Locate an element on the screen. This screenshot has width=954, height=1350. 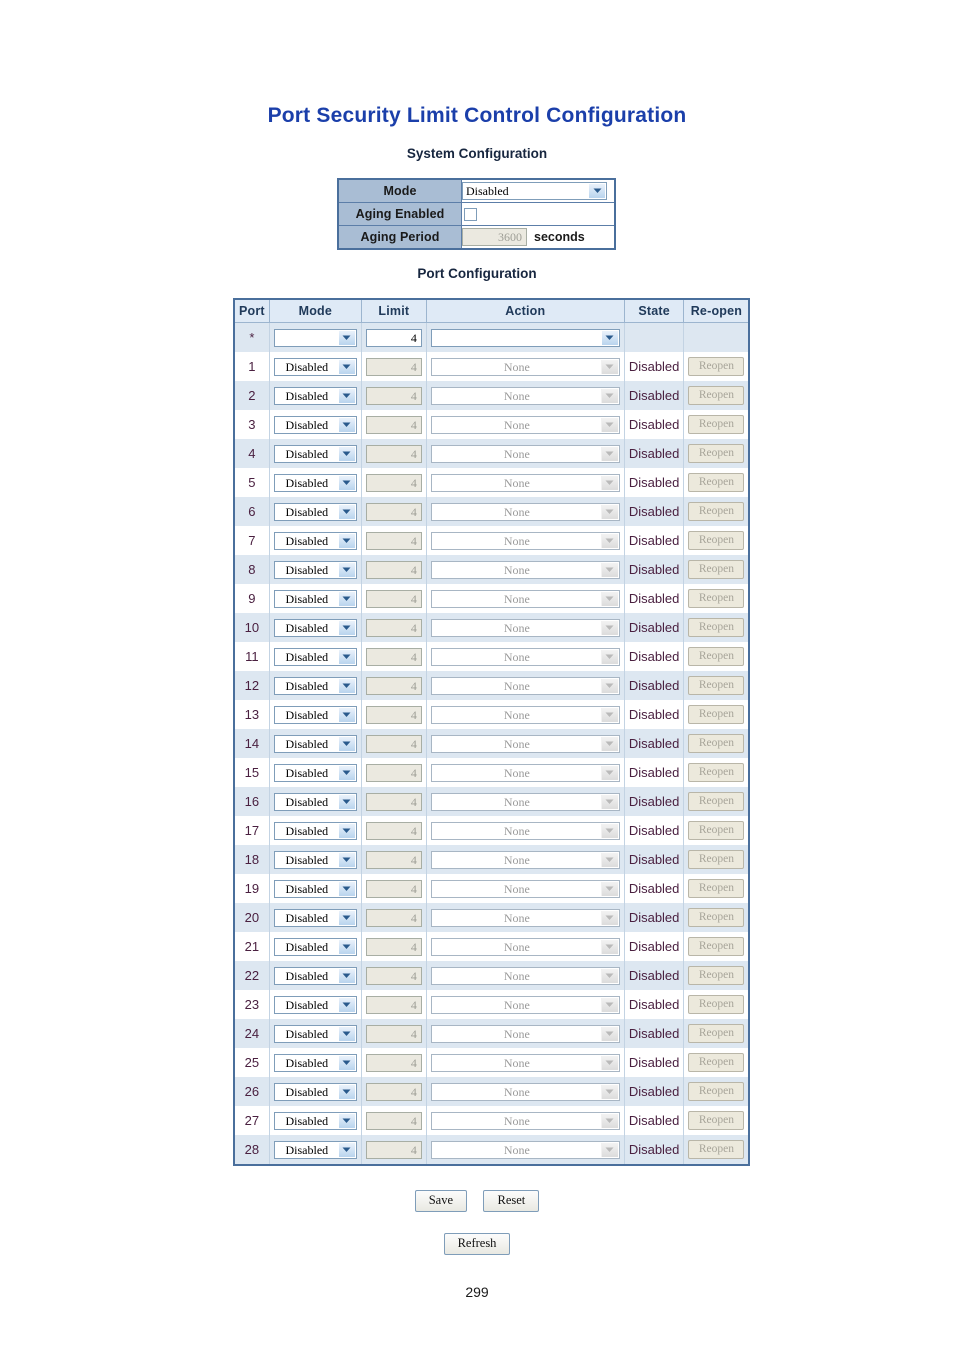
save-button: Save is located at coordinates (441, 1201).